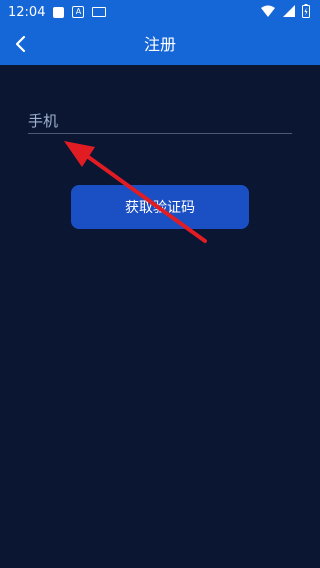  Describe the element at coordinates (79, 154) in the screenshot. I see `arrow-head` at that location.